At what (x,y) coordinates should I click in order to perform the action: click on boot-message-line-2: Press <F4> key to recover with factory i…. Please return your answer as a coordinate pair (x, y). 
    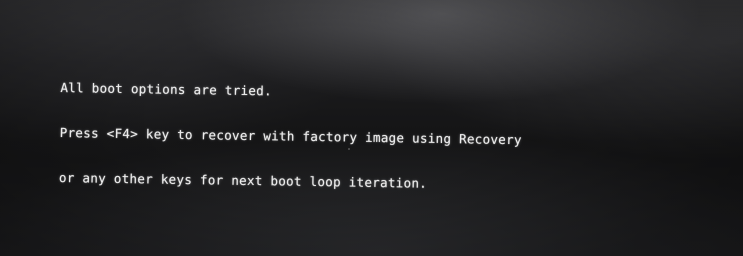
    Looking at the image, I should click on (290, 136).